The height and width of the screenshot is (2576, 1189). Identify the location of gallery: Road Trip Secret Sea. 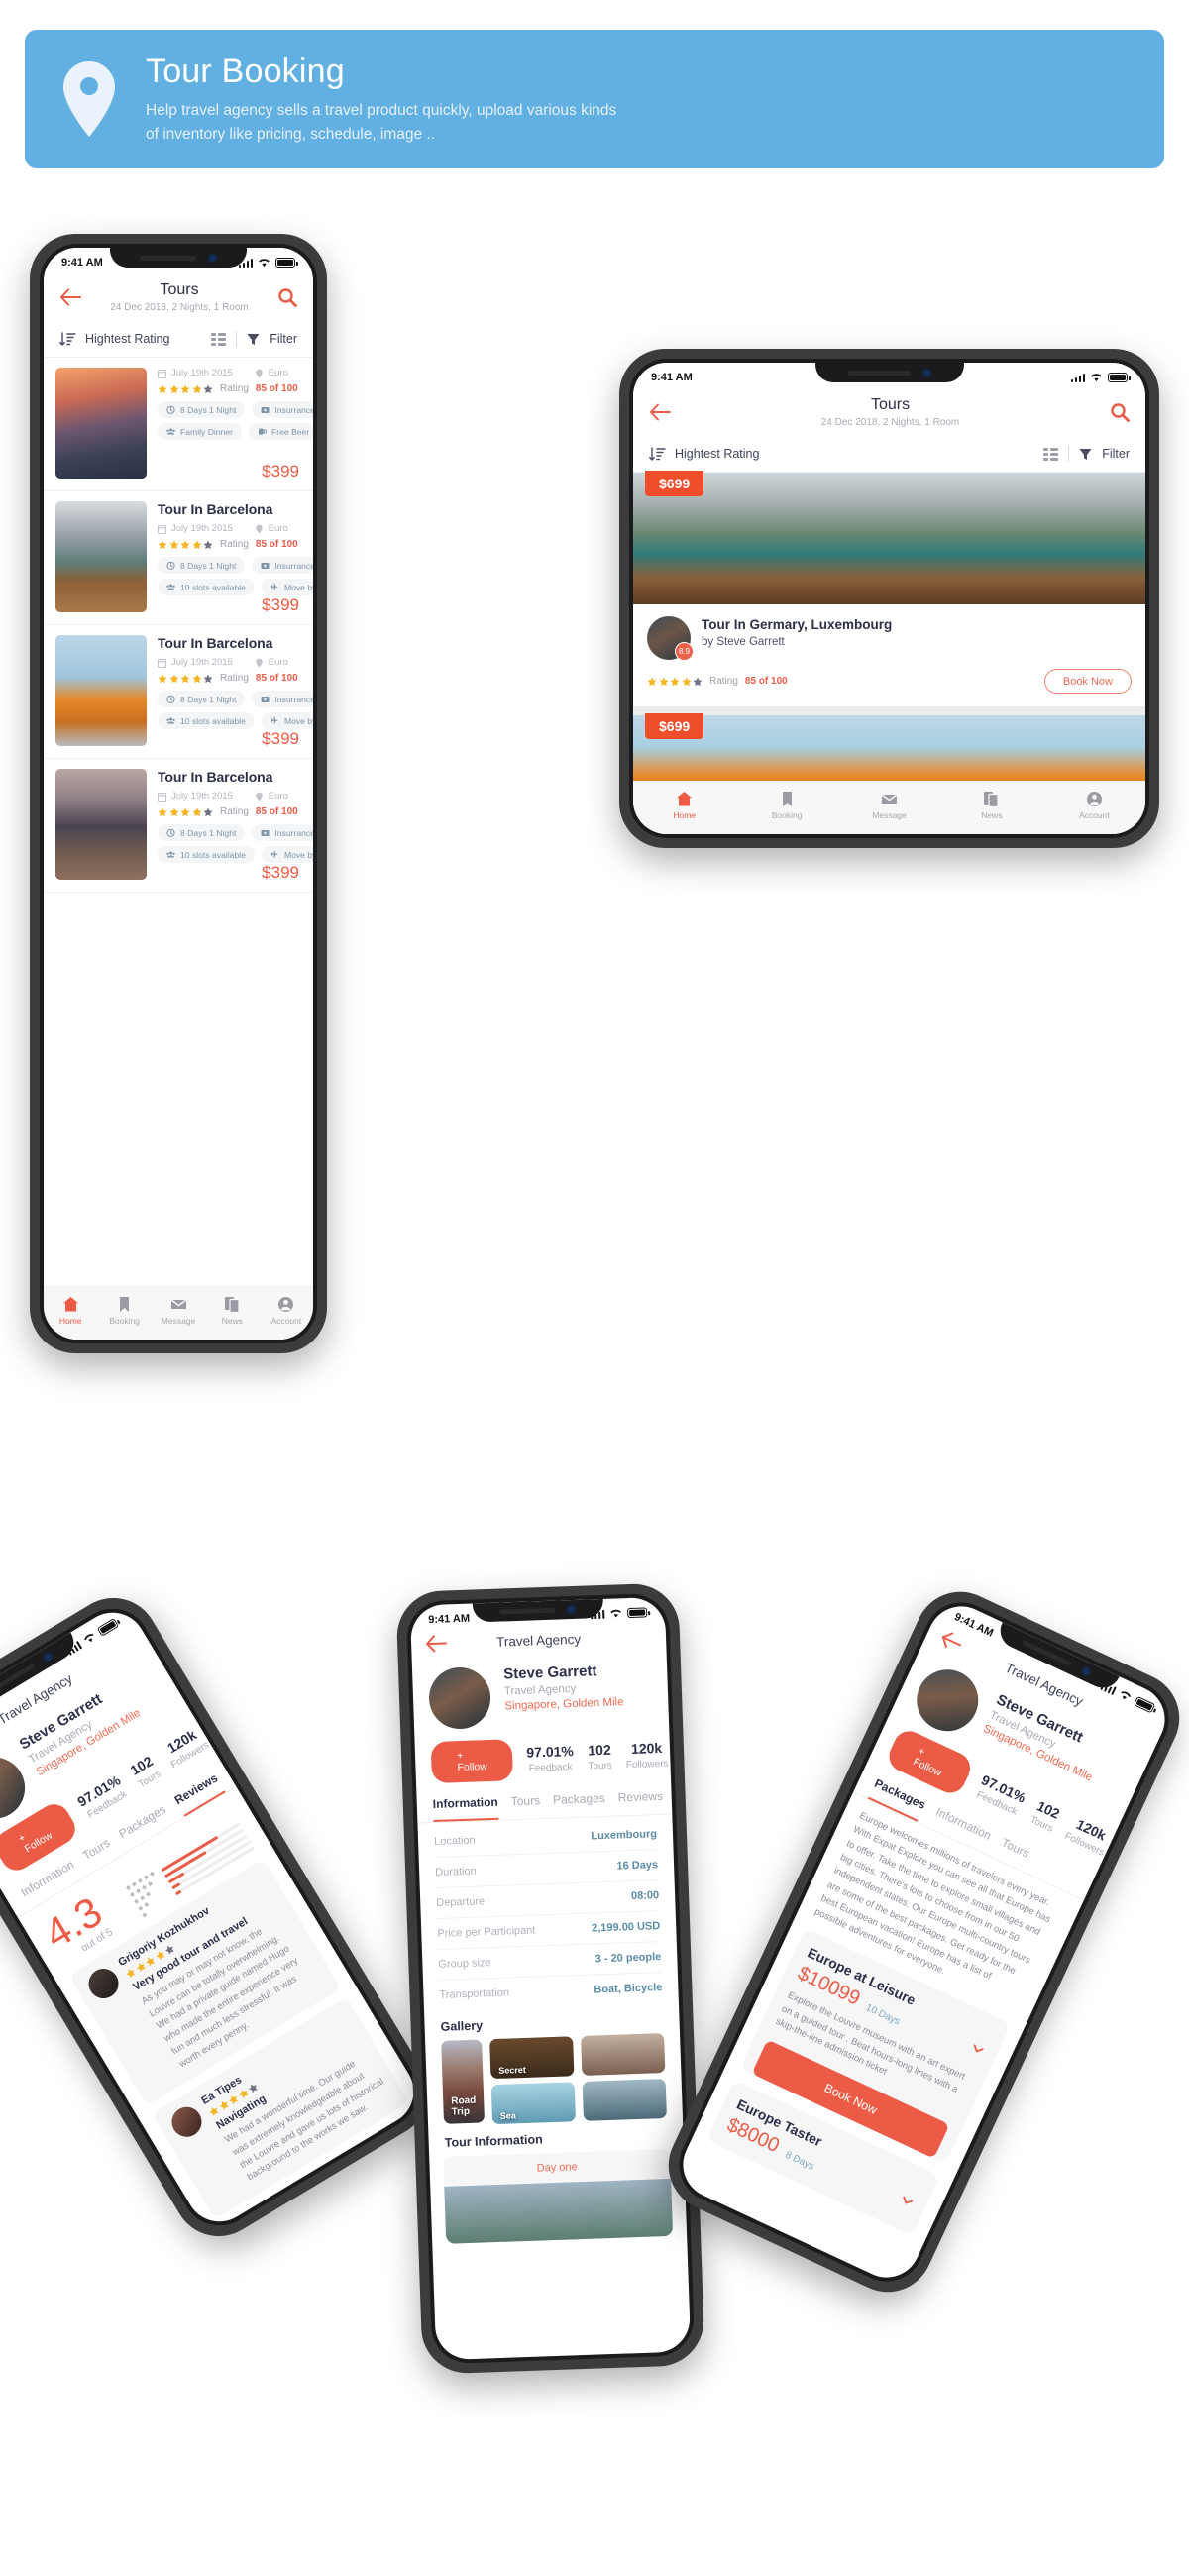
(554, 2079).